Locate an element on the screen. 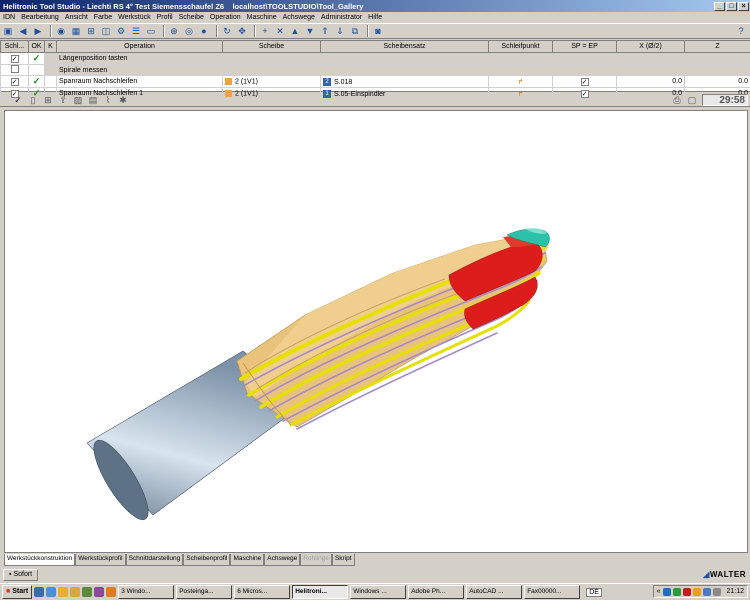  copy-icon: ⧉ is located at coordinates (355, 31).